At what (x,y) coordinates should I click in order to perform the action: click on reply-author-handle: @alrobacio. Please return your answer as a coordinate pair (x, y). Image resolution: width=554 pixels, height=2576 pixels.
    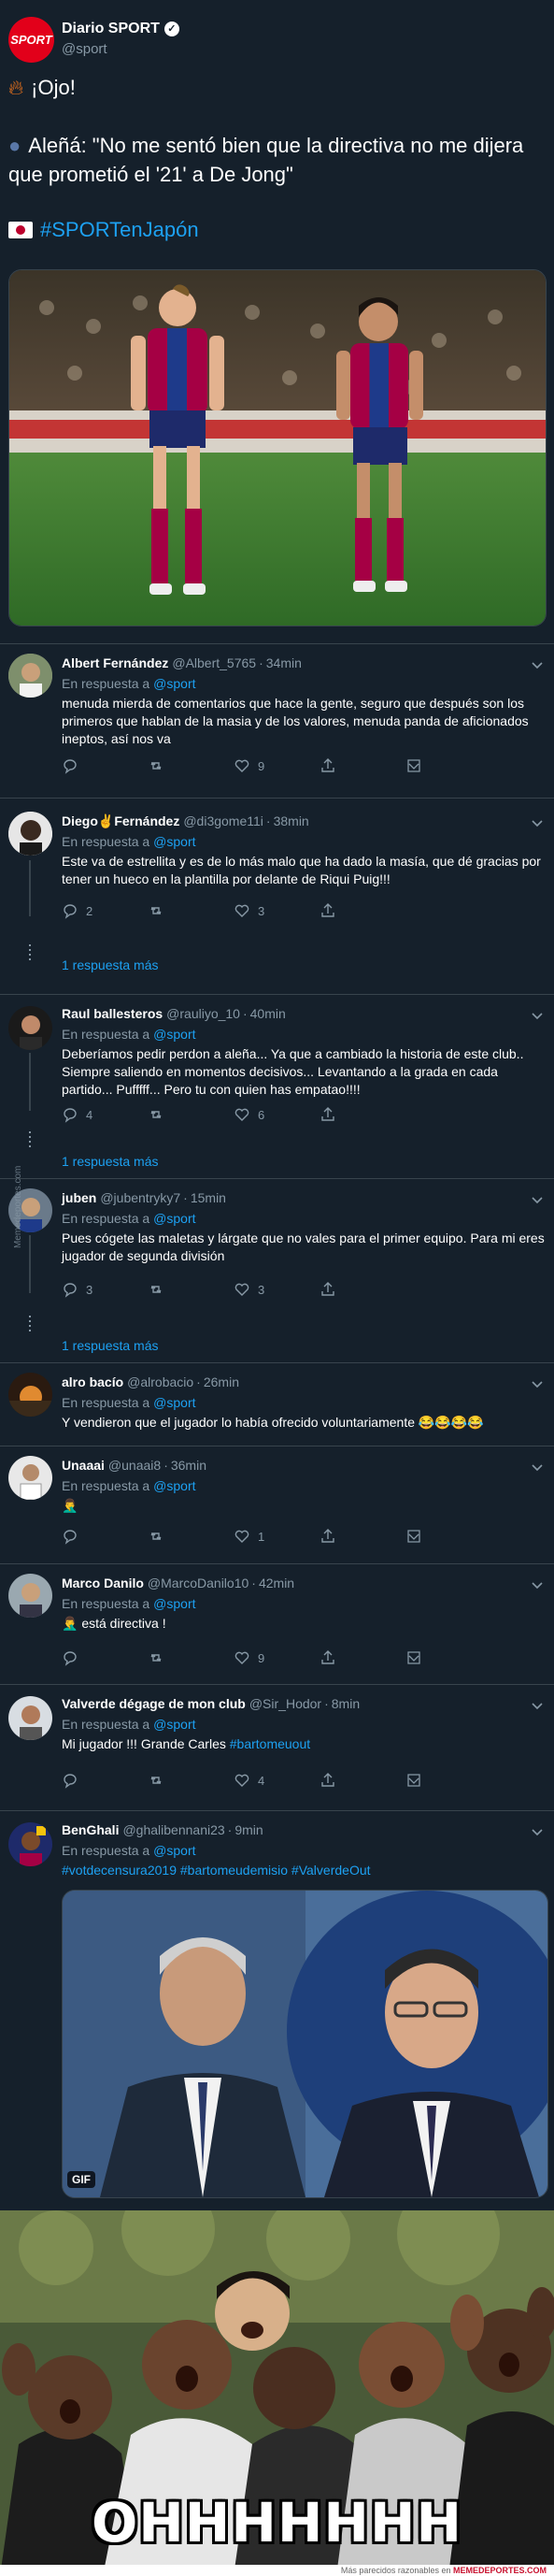
    Looking at the image, I should click on (160, 1382).